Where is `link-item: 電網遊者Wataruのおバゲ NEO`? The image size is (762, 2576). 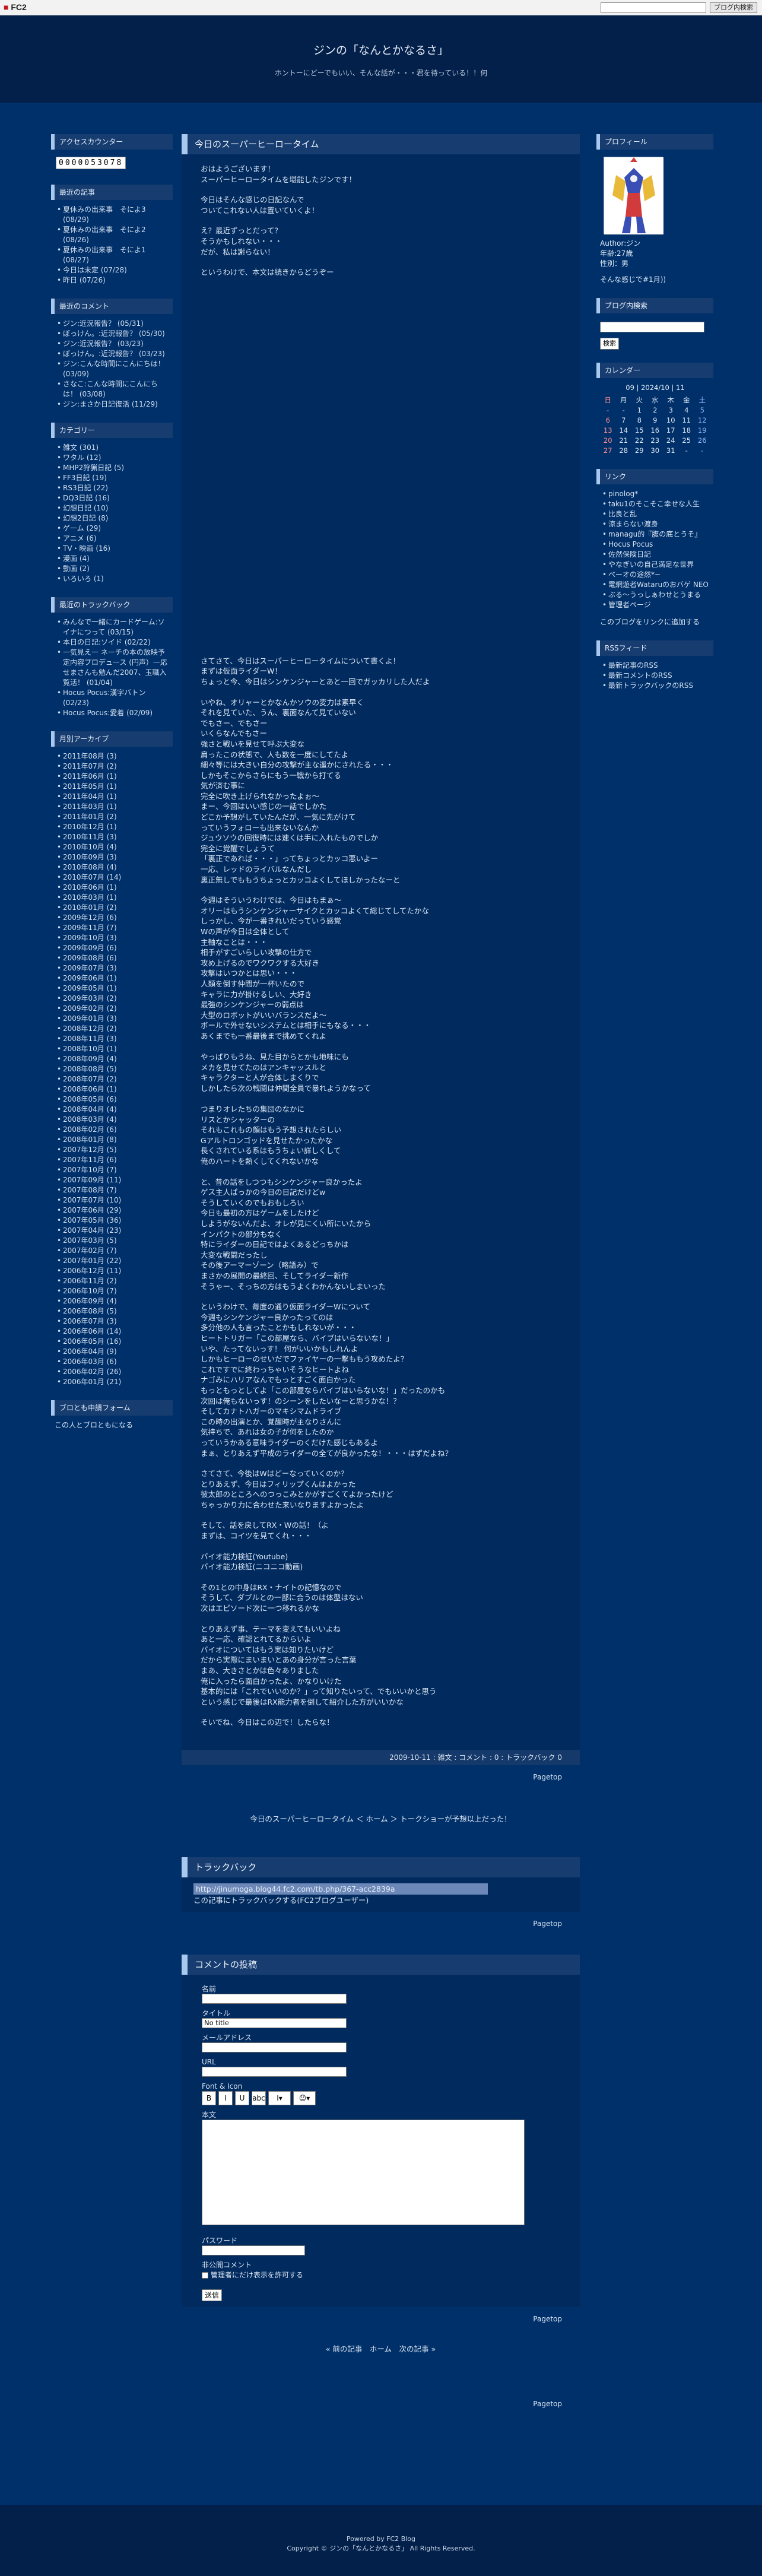
link-item: 電網遊者Wataruのおバゲ NEO is located at coordinates (655, 585).